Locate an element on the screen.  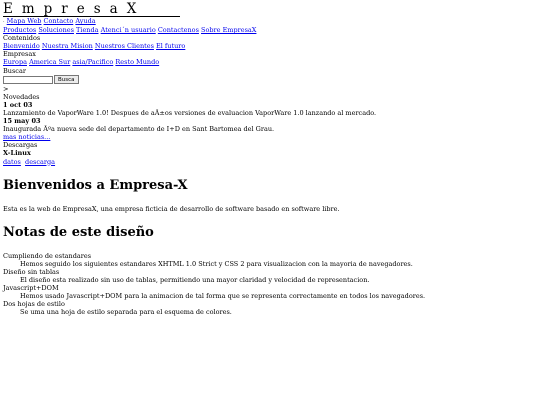
main-nav-contactenos: Contactenos is located at coordinates (178, 30).